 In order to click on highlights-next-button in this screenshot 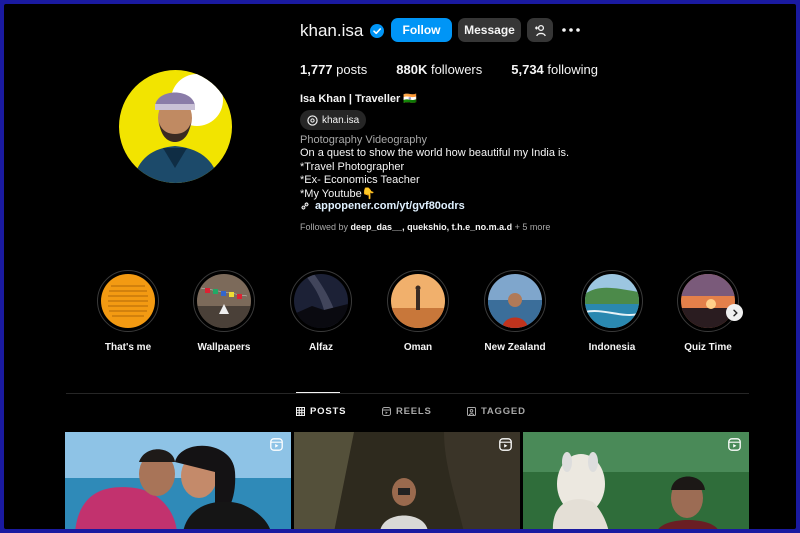, I will do `click(734, 312)`.